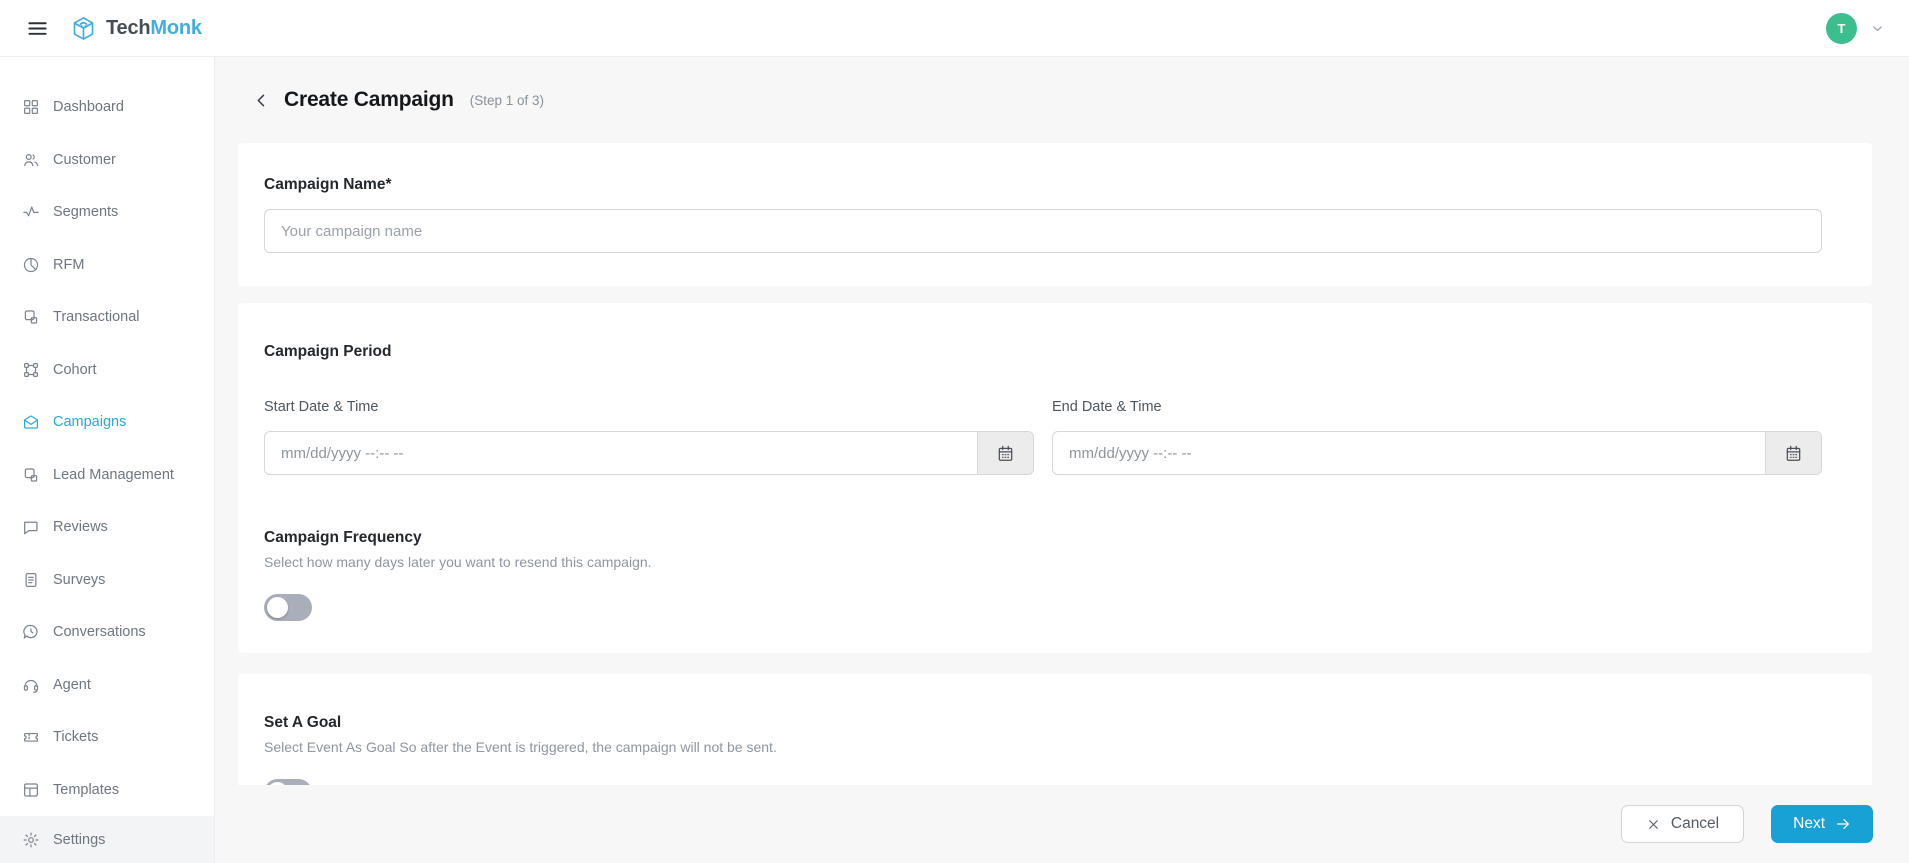 Image resolution: width=1909 pixels, height=863 pixels. I want to click on campaign-name-input, so click(1043, 231).